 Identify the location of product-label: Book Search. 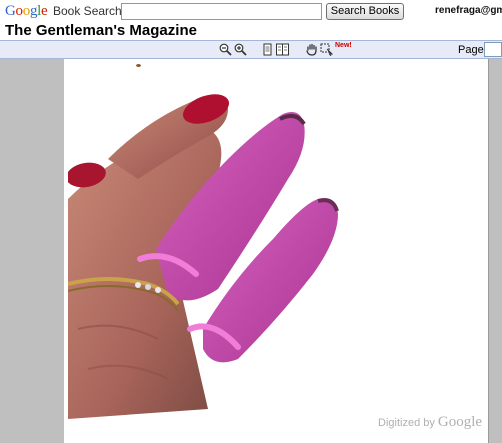
(87, 11).